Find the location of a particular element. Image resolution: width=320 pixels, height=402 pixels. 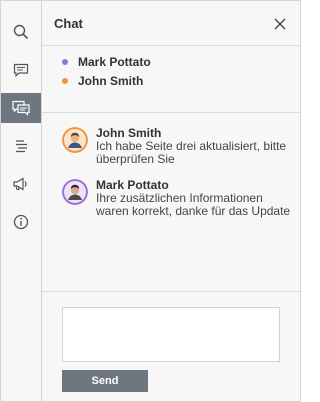

announce-button is located at coordinates (21, 184).